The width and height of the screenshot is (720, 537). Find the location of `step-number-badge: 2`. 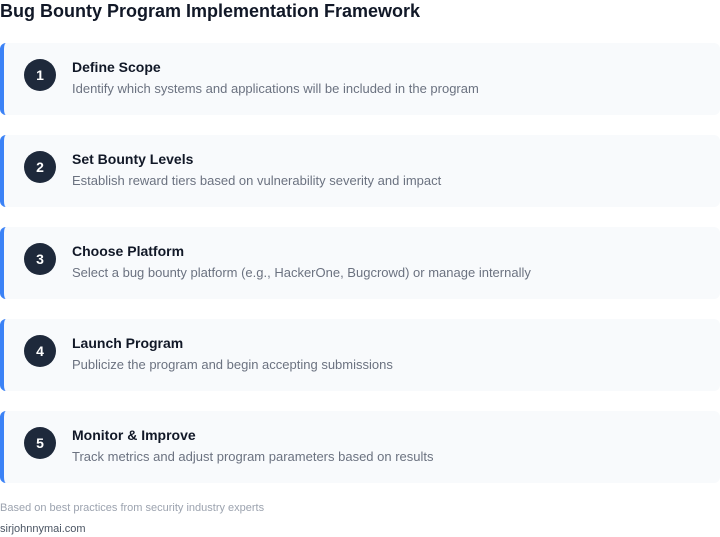

step-number-badge: 2 is located at coordinates (40, 167).